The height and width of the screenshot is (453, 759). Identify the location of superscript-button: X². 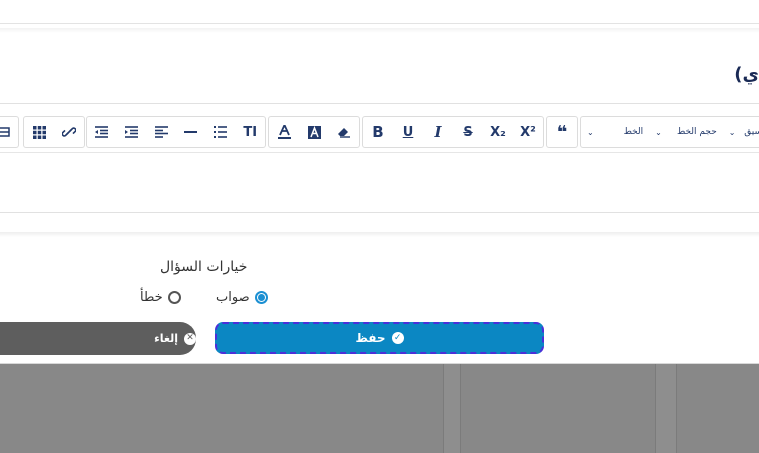
(528, 132).